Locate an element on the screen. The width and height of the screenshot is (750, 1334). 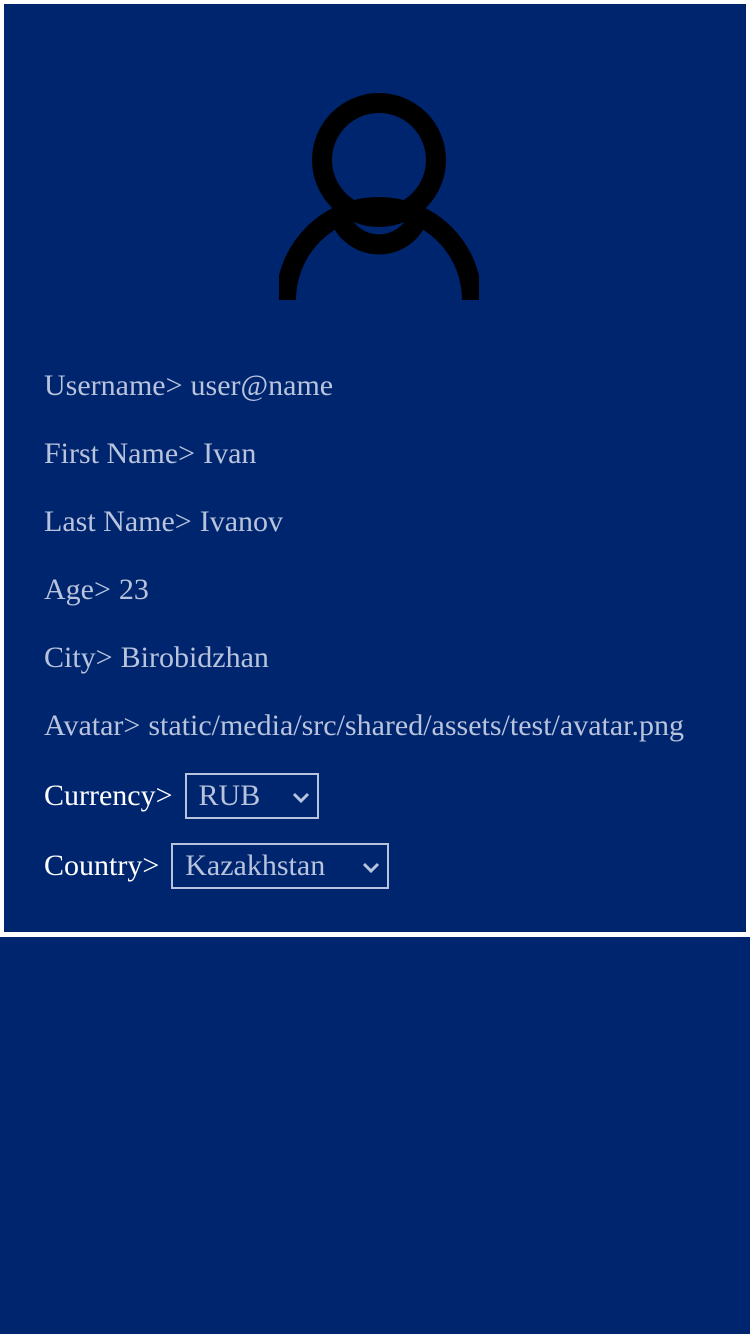
city-label: City> is located at coordinates (78, 657).